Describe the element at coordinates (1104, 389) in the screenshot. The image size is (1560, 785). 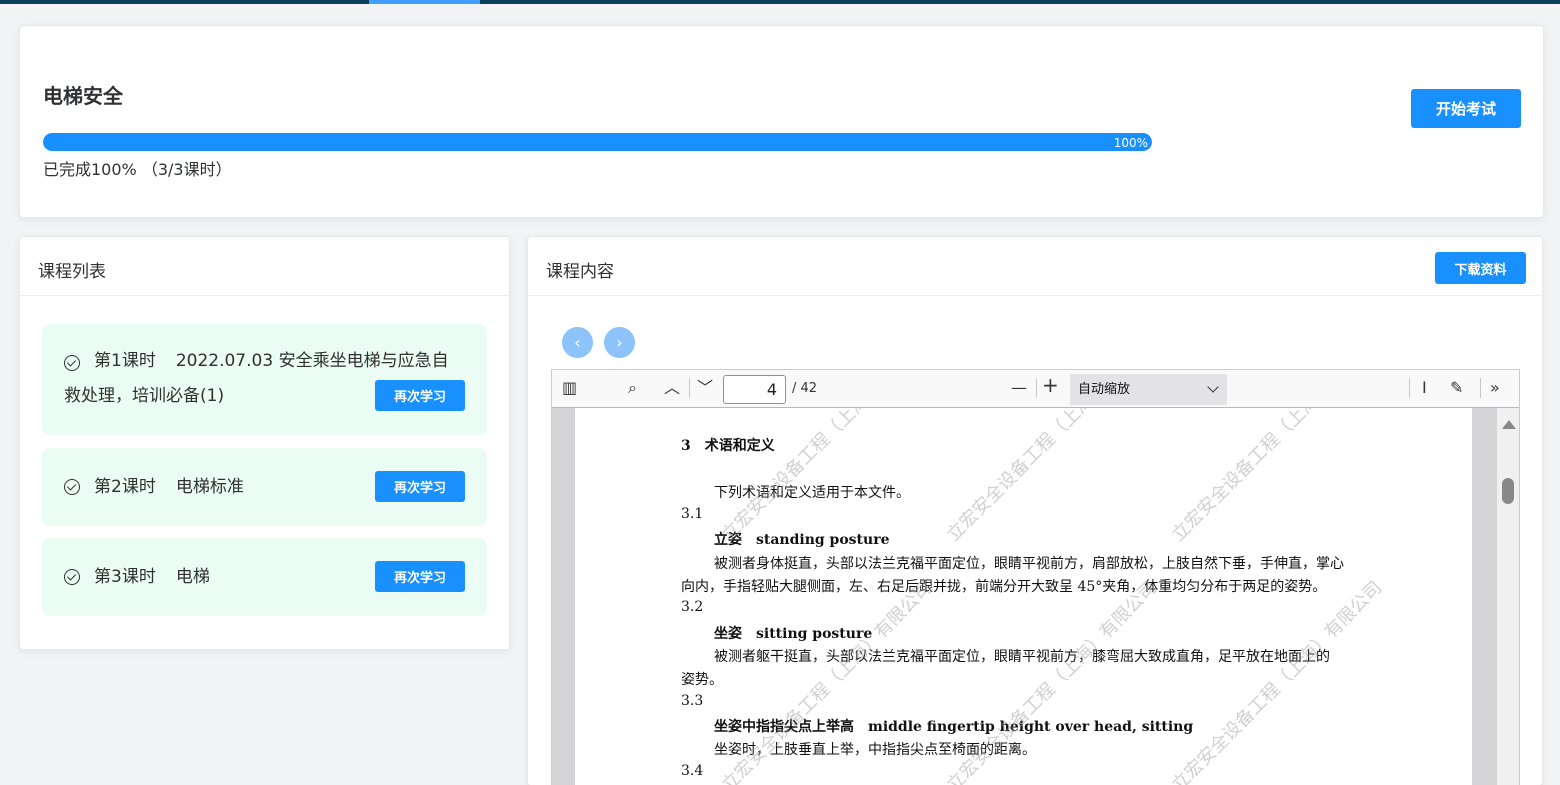
I see `zoom-select-value: 自动缩放` at that location.